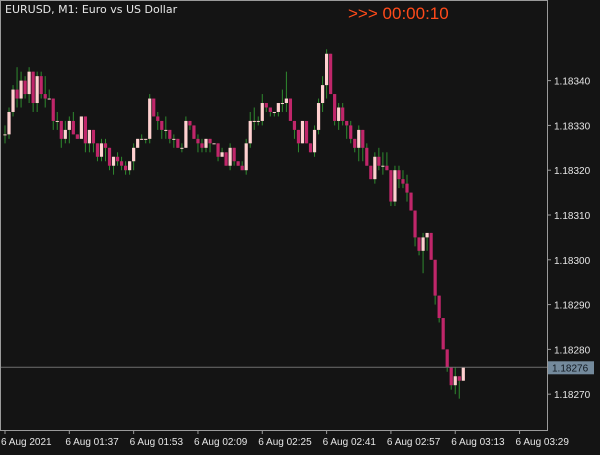 Image resolution: width=600 pixels, height=455 pixels. Describe the element at coordinates (572, 261) in the screenshot. I see `price-tick-label: 1.18300` at that location.